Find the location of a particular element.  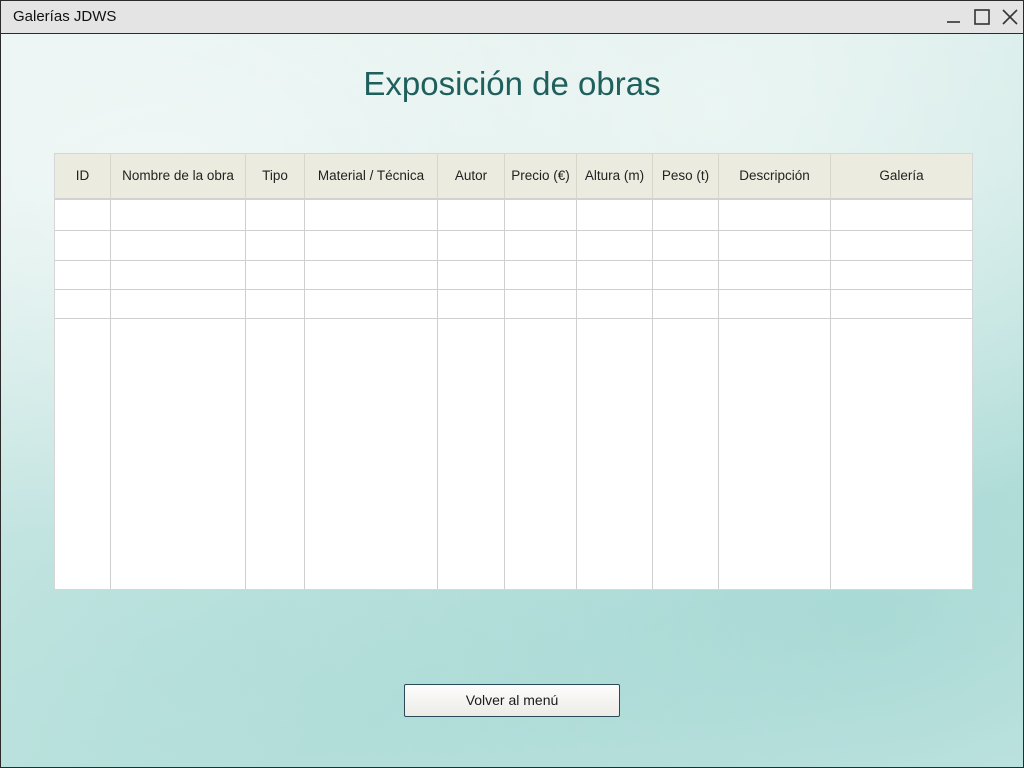

column-header-tipo: Tipo is located at coordinates (275, 176).